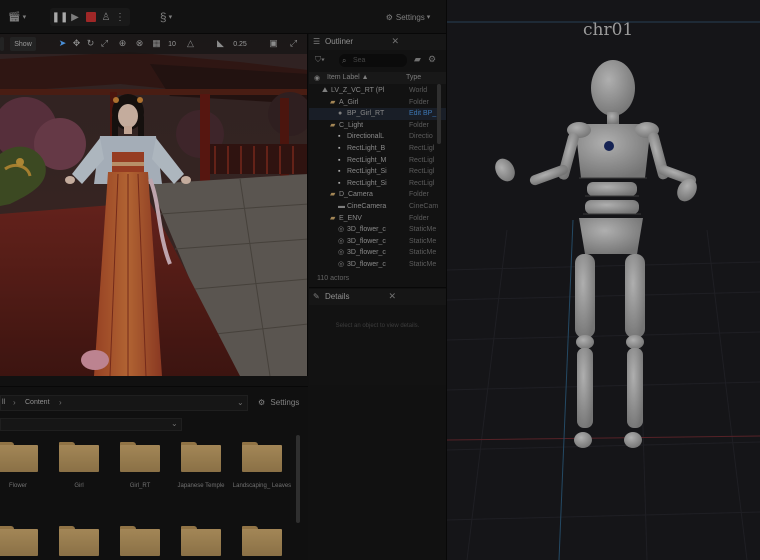  I want to click on world-space-icon: ⊕, so click(122, 43).